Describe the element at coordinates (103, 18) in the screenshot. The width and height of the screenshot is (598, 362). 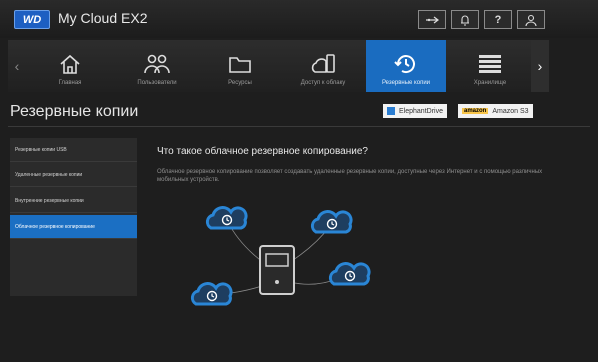
I see `product-title: My Cloud EX2` at that location.